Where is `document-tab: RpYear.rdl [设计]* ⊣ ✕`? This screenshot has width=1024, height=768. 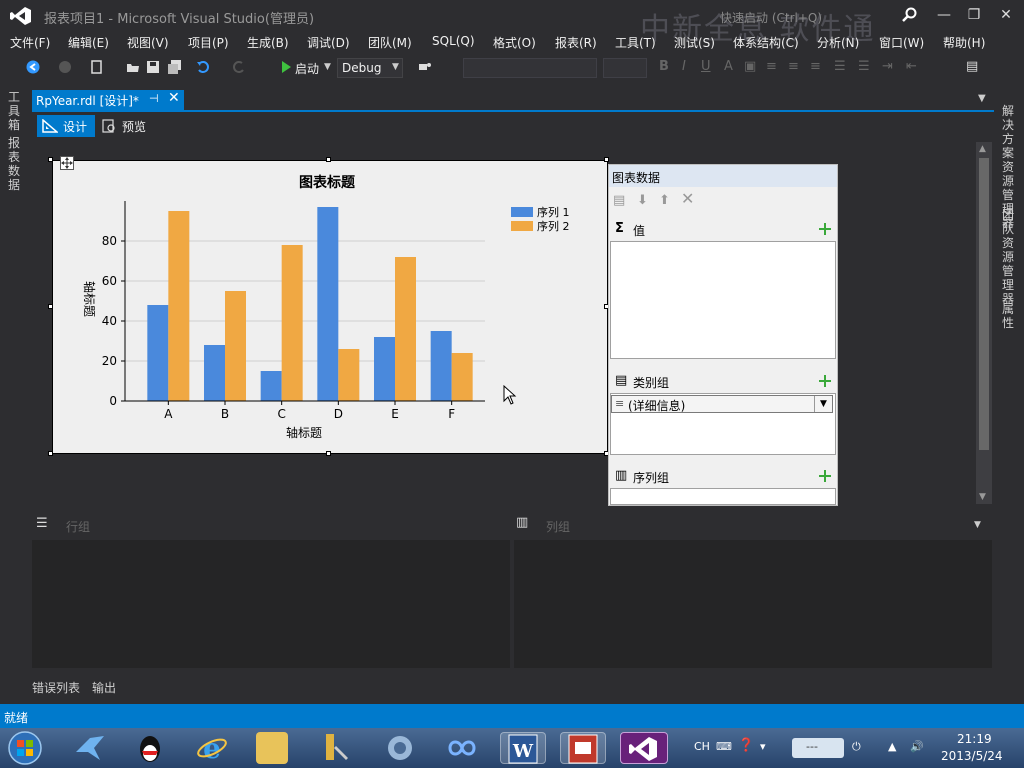 document-tab: RpYear.rdl [设计]* ⊣ ✕ is located at coordinates (108, 100).